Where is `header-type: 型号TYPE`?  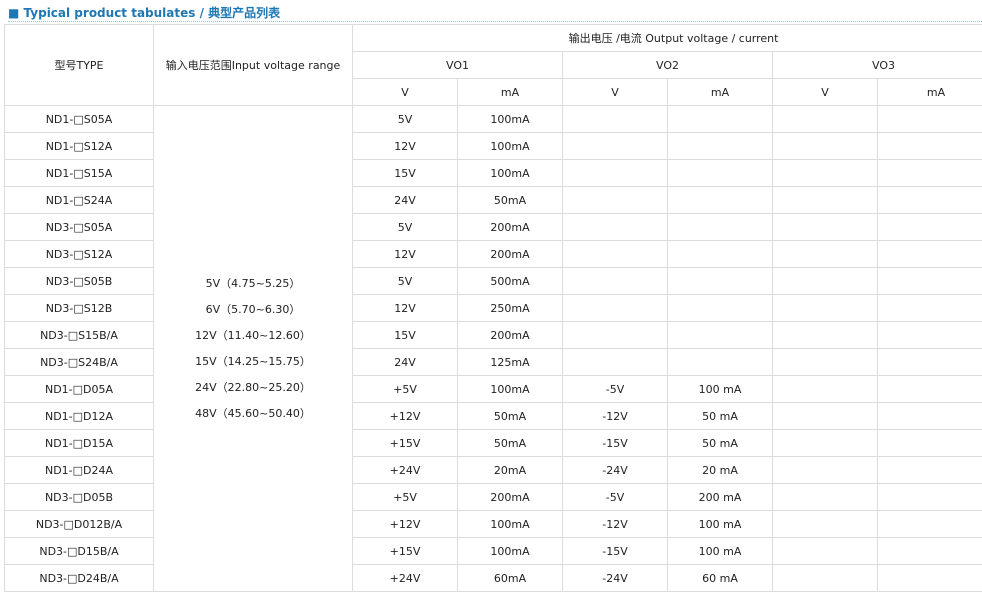 header-type: 型号TYPE is located at coordinates (79, 65).